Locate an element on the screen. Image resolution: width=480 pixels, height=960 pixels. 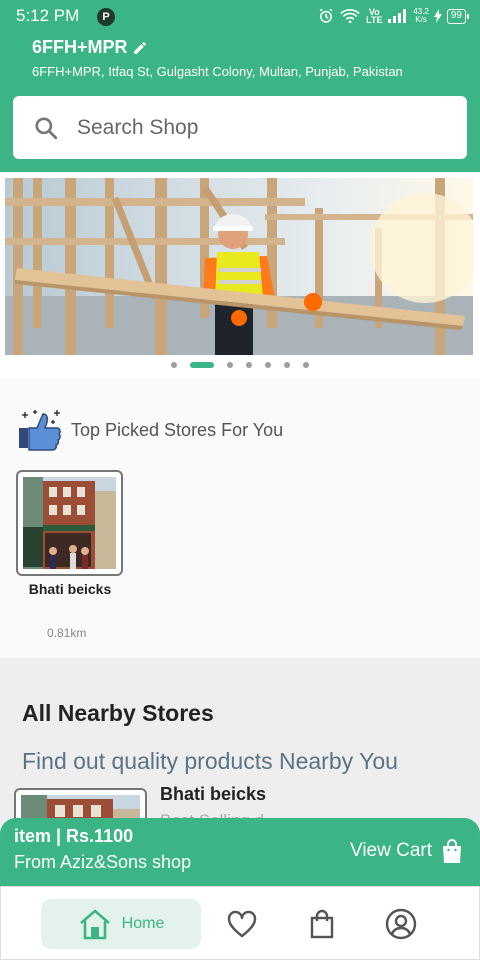
location-title: 6FFH+MPR is located at coordinates (80, 47).